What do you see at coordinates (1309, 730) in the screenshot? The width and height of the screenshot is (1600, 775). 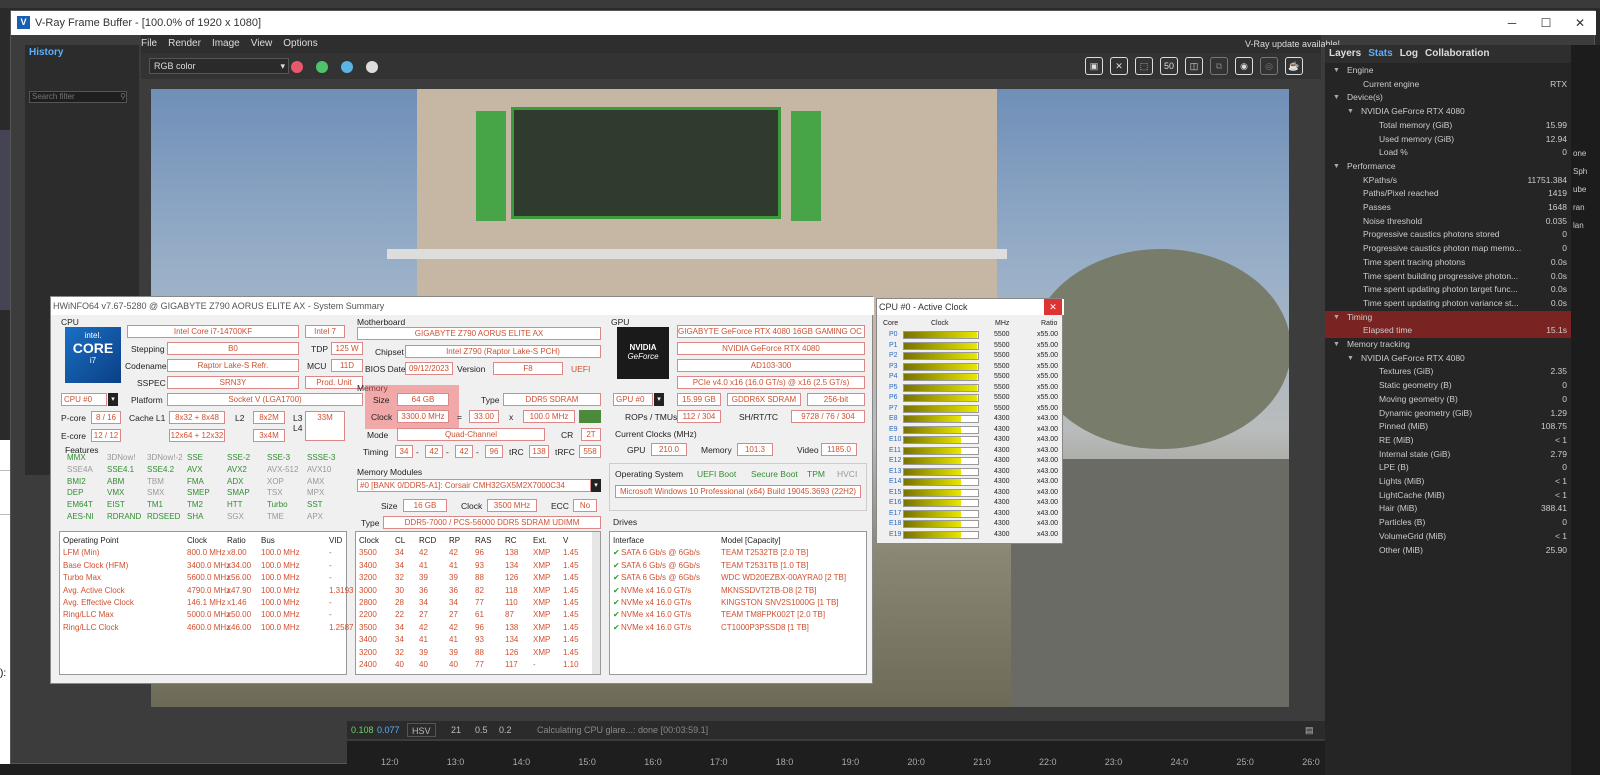 I see `console-icon: ▤` at bounding box center [1309, 730].